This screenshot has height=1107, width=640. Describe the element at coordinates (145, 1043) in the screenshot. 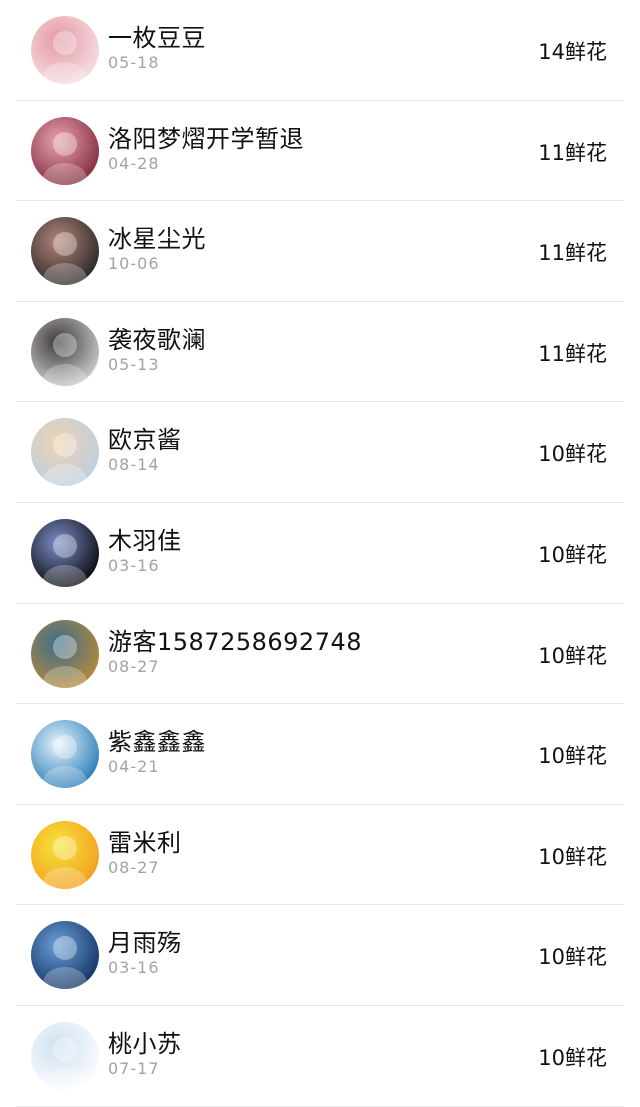

I see `user-name: 桃小苏` at that location.